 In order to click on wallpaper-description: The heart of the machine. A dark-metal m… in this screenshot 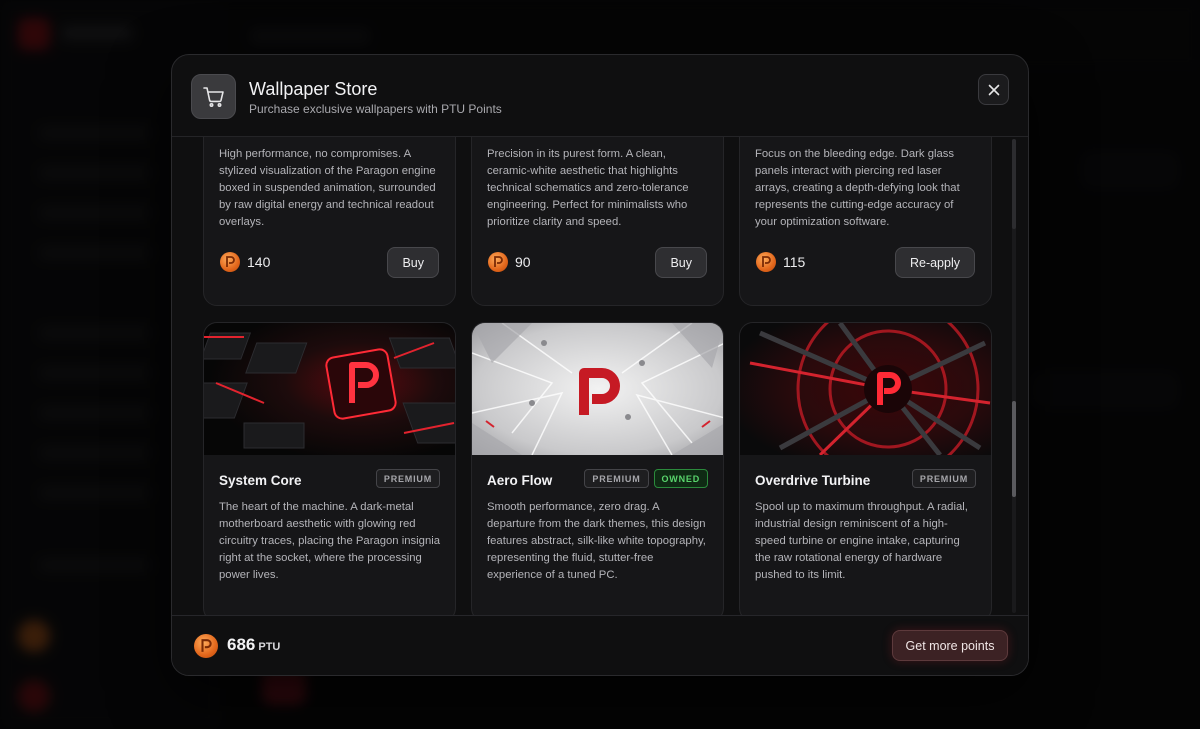, I will do `click(330, 541)`.